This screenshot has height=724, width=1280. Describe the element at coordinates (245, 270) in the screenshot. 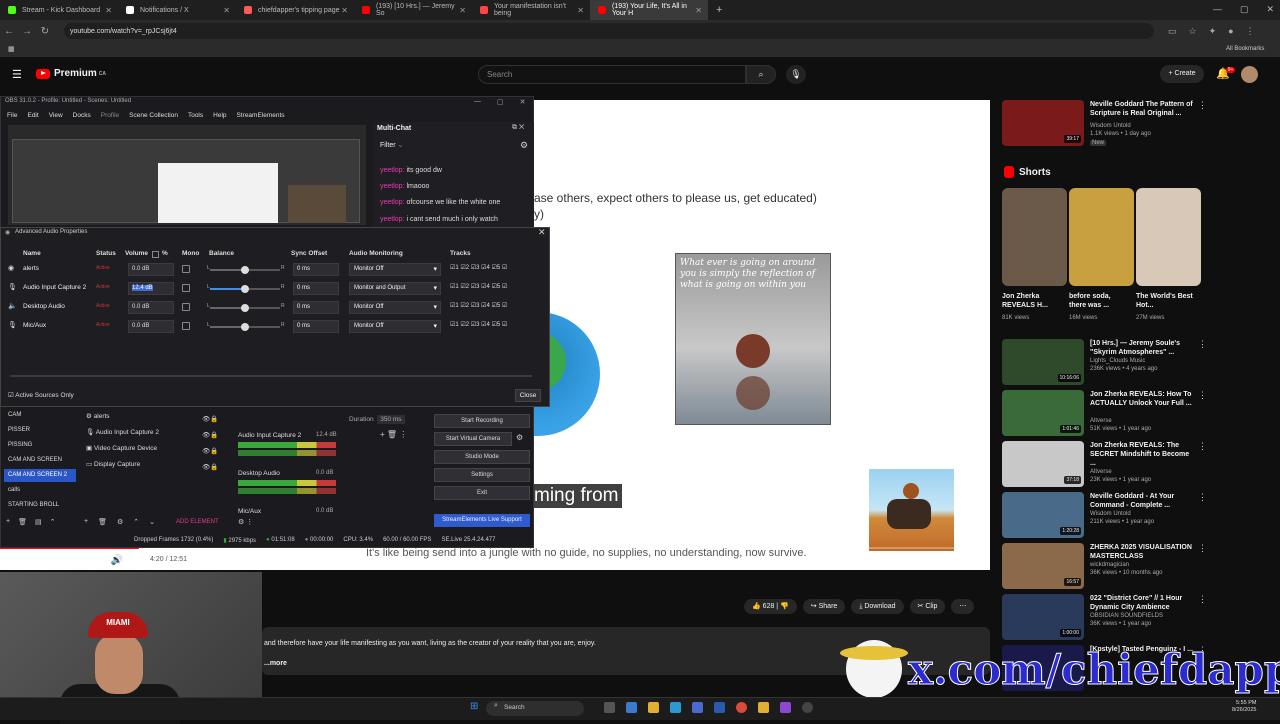

I see `balance-slider` at that location.